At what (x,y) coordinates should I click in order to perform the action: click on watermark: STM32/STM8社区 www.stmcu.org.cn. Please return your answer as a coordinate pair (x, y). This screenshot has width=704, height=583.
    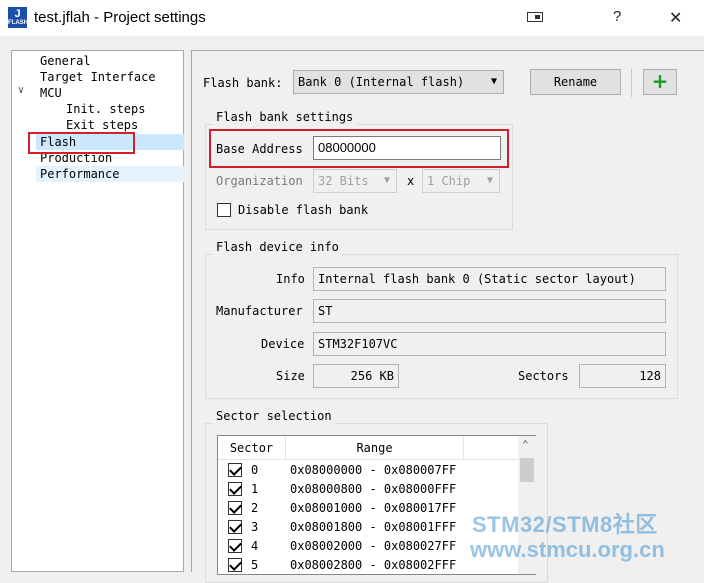
    Looking at the image, I should click on (567, 537).